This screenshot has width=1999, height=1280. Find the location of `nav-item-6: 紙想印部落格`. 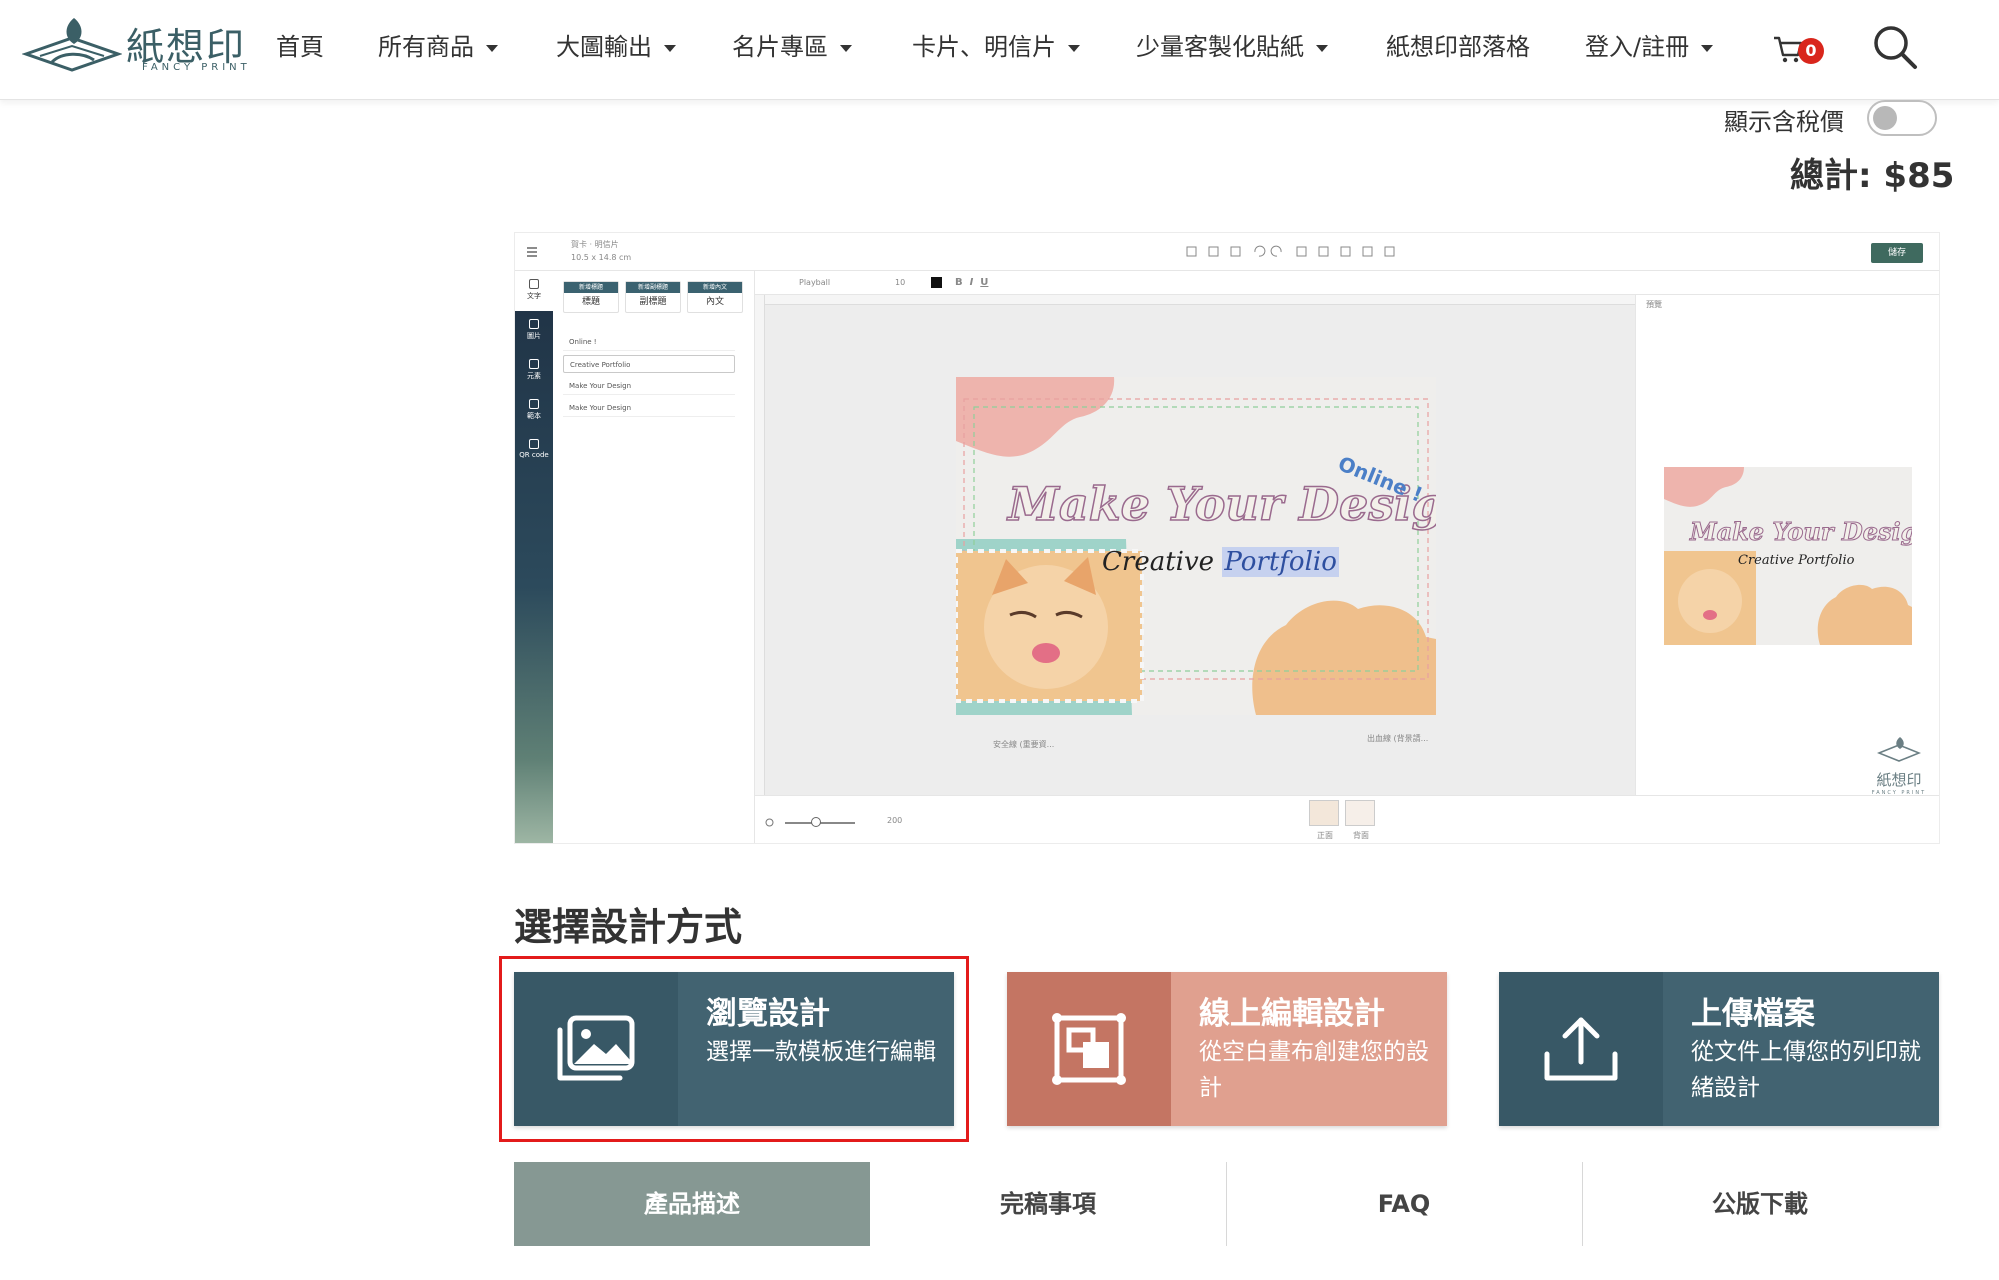

nav-item-6: 紙想印部落格 is located at coordinates (1458, 47).